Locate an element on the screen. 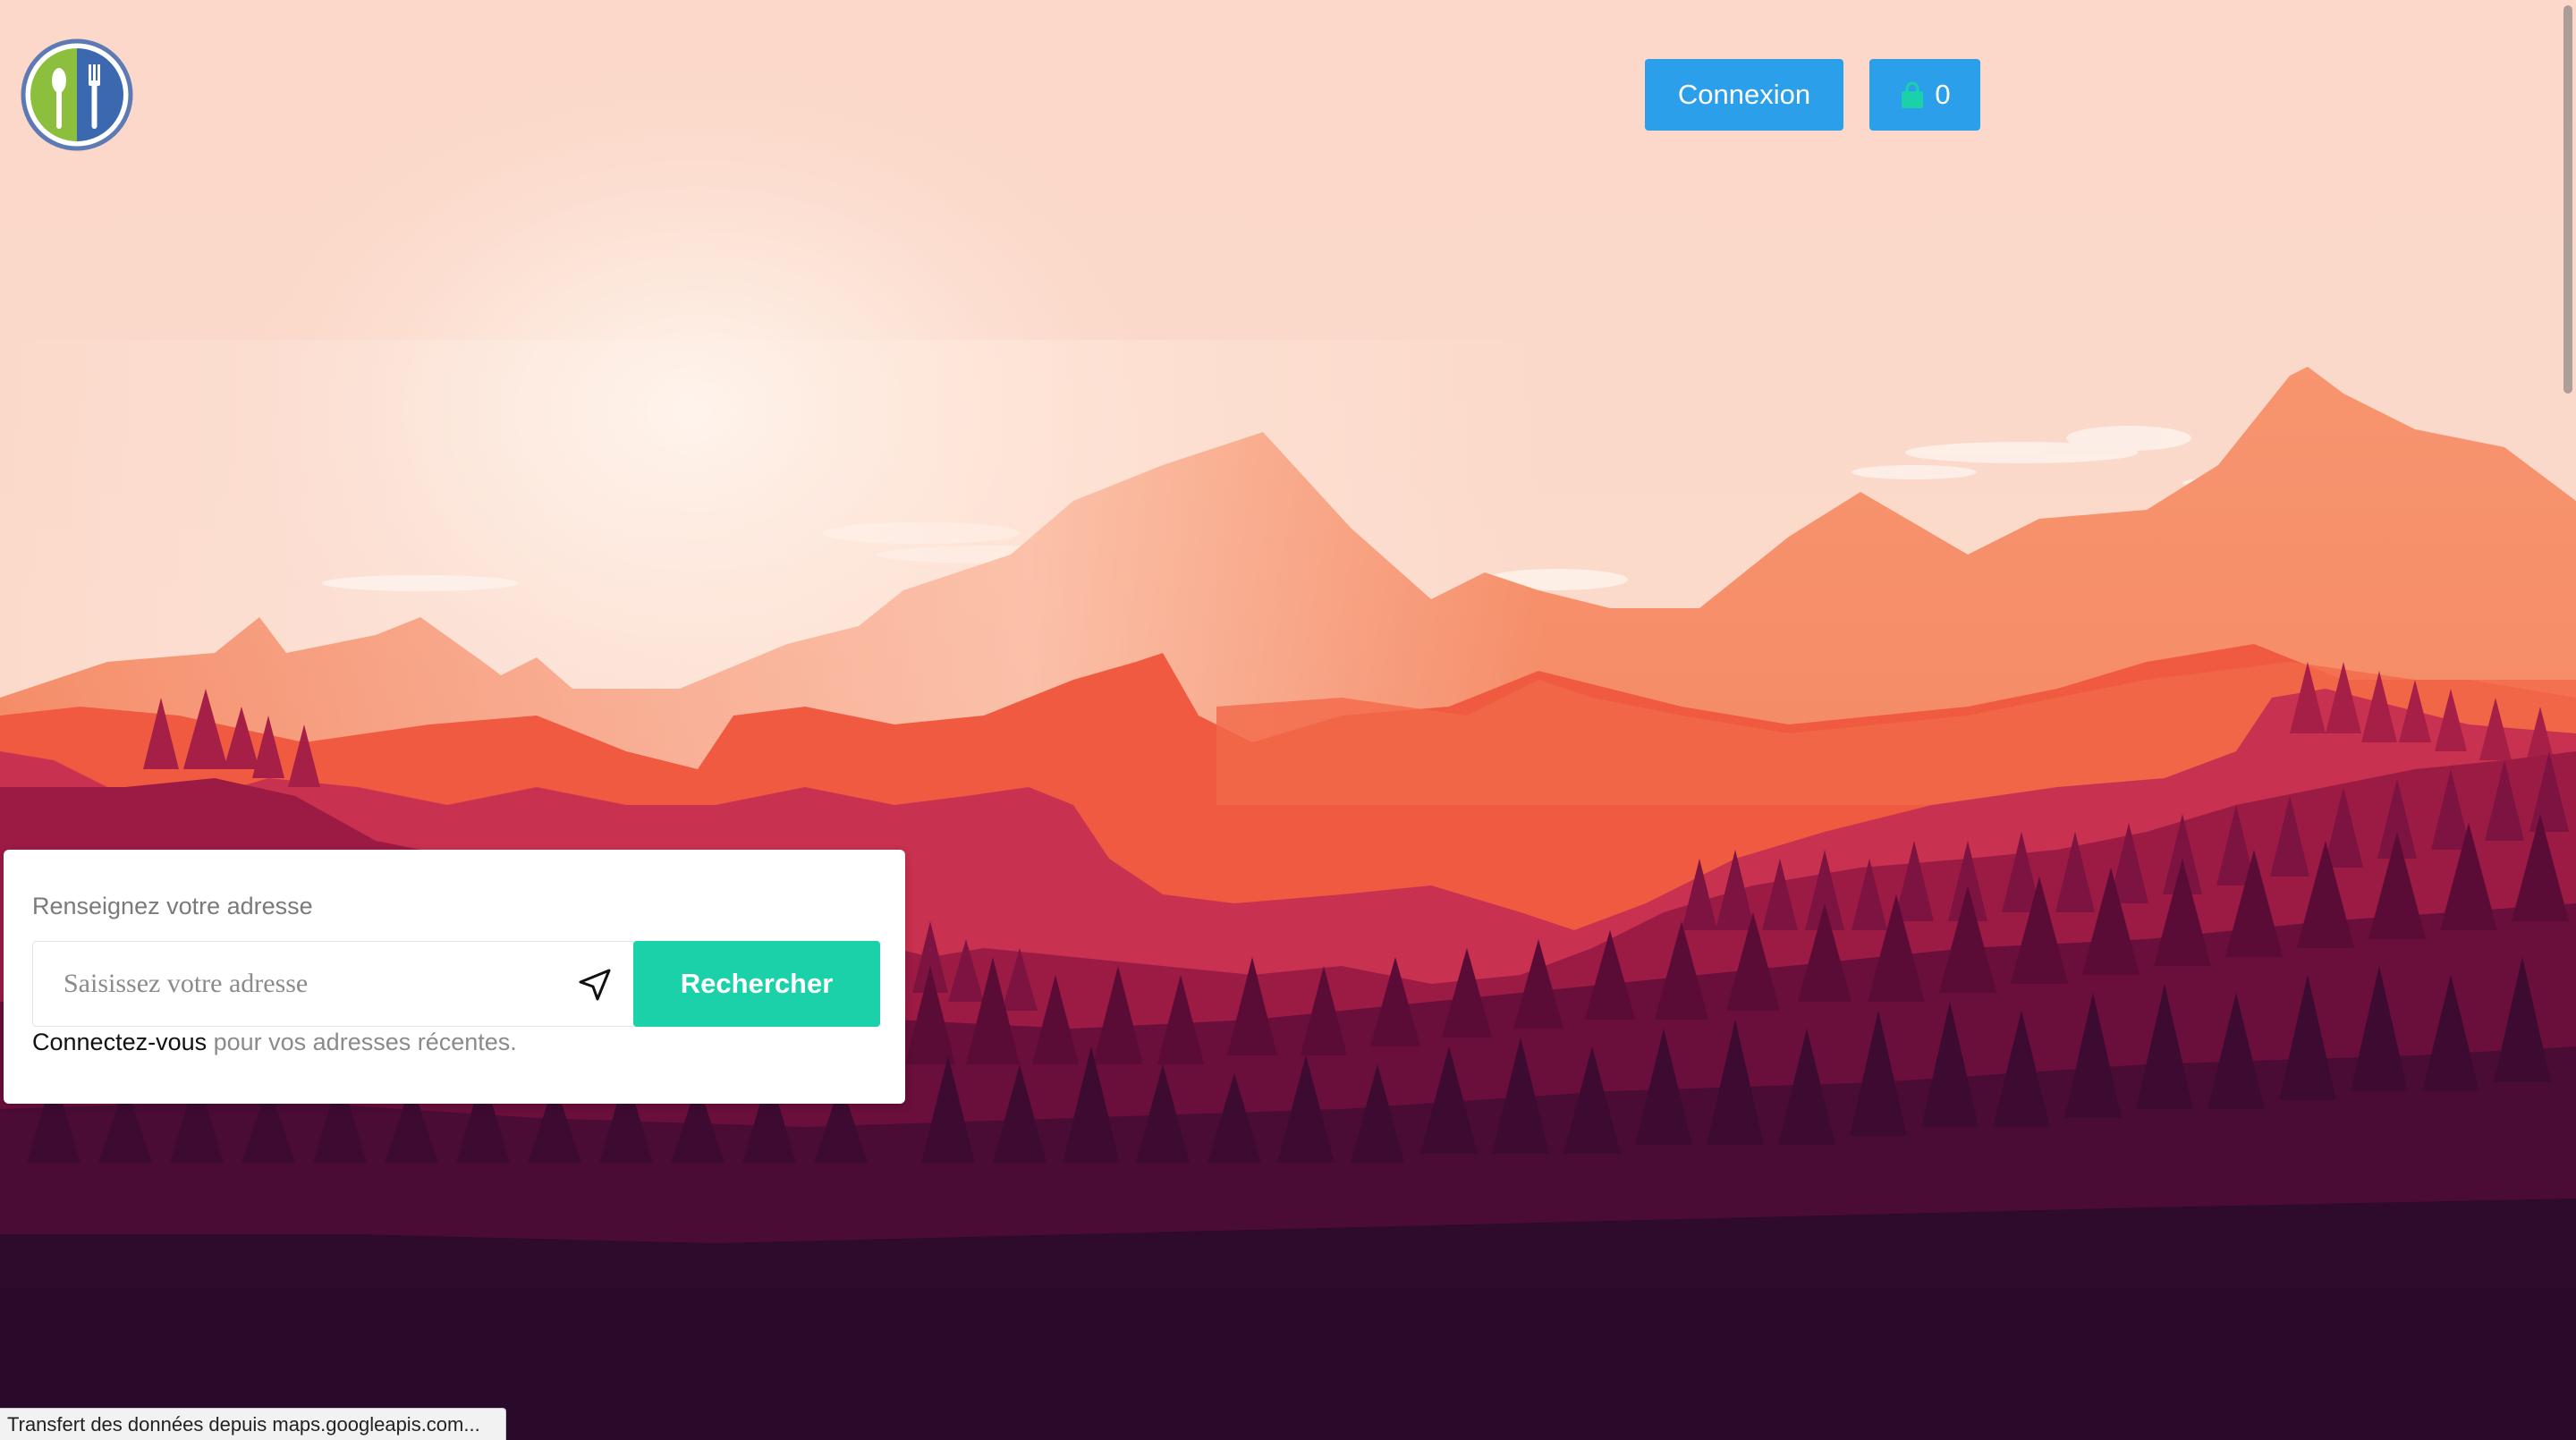  address-label: Renseignez votre adresse is located at coordinates (172, 906).